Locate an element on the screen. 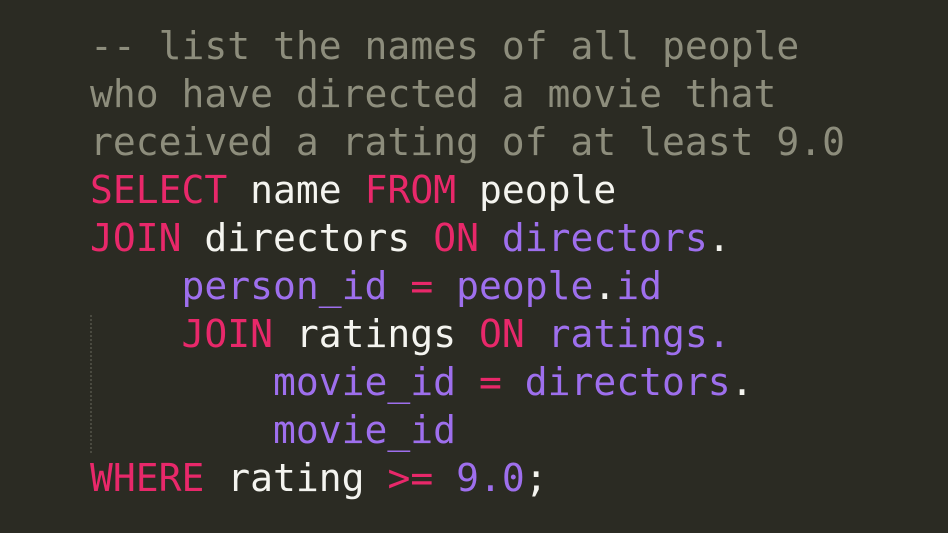  code-line: movie_id is located at coordinates (519, 430).